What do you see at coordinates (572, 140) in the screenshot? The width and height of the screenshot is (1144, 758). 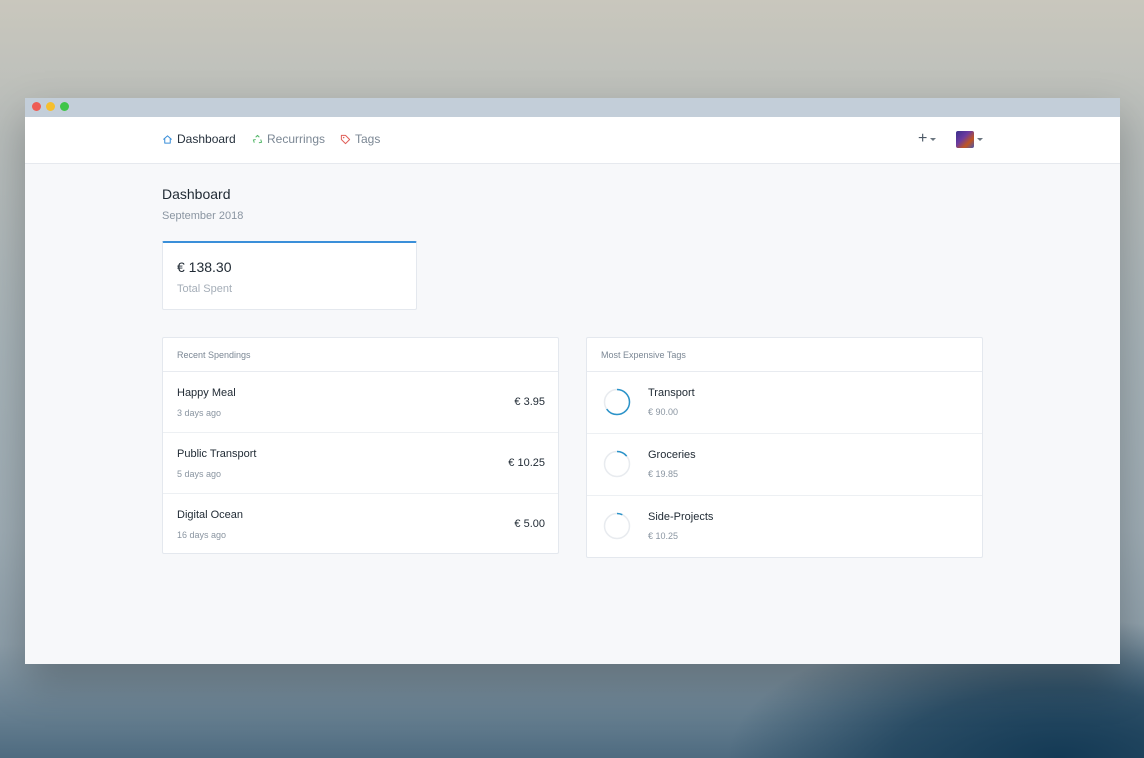 I see `top-navbar: Dashboard Recurrings Tags +` at bounding box center [572, 140].